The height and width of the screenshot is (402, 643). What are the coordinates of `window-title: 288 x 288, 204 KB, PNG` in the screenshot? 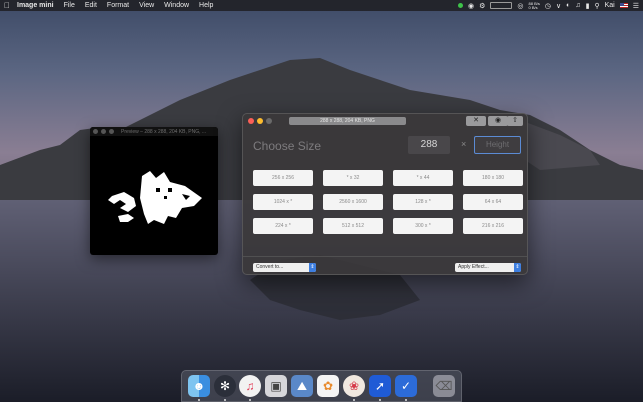 It's located at (347, 121).